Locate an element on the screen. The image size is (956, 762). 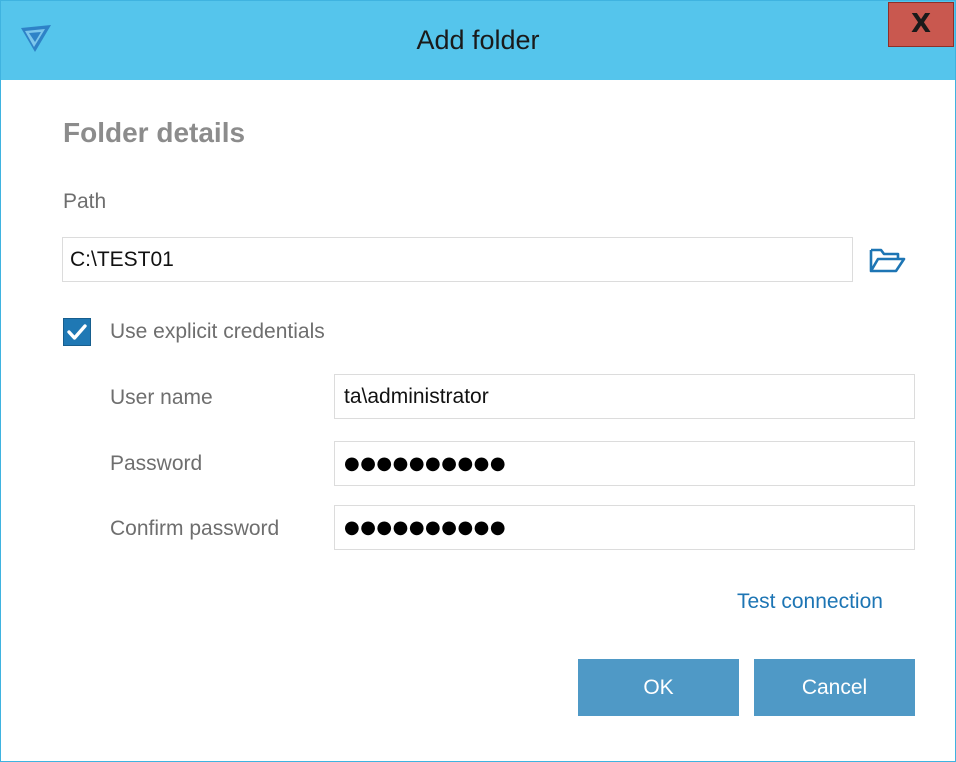
user-name-label: User name is located at coordinates (161, 397).